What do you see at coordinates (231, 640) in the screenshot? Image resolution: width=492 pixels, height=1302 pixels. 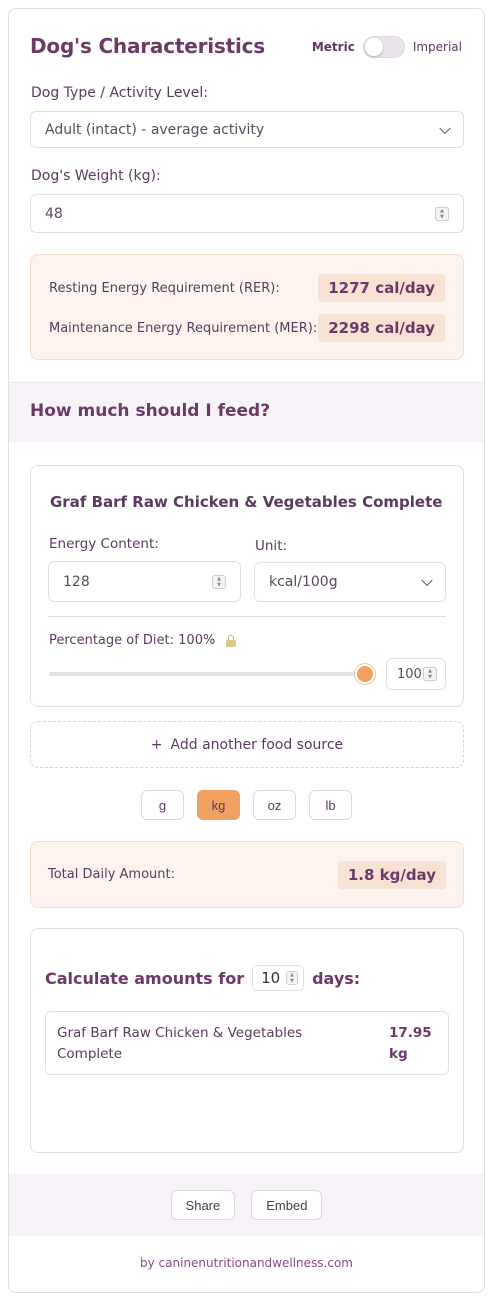 I see `lock-icon` at bounding box center [231, 640].